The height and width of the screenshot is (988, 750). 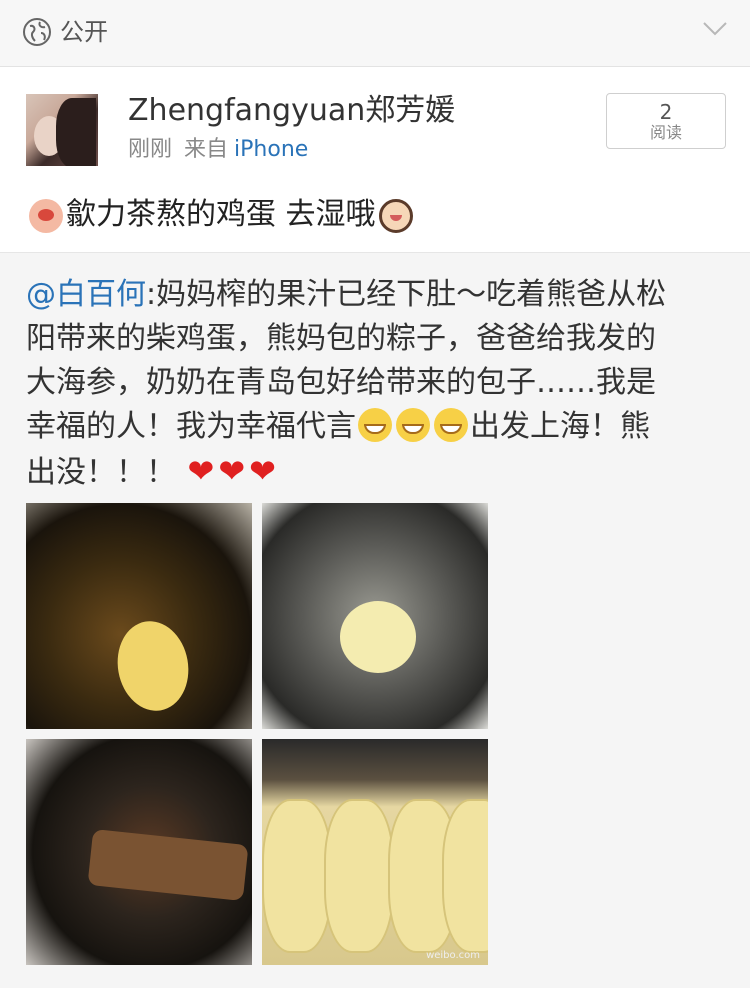 I want to click on watermark: weibo.com, so click(x=453, y=955).